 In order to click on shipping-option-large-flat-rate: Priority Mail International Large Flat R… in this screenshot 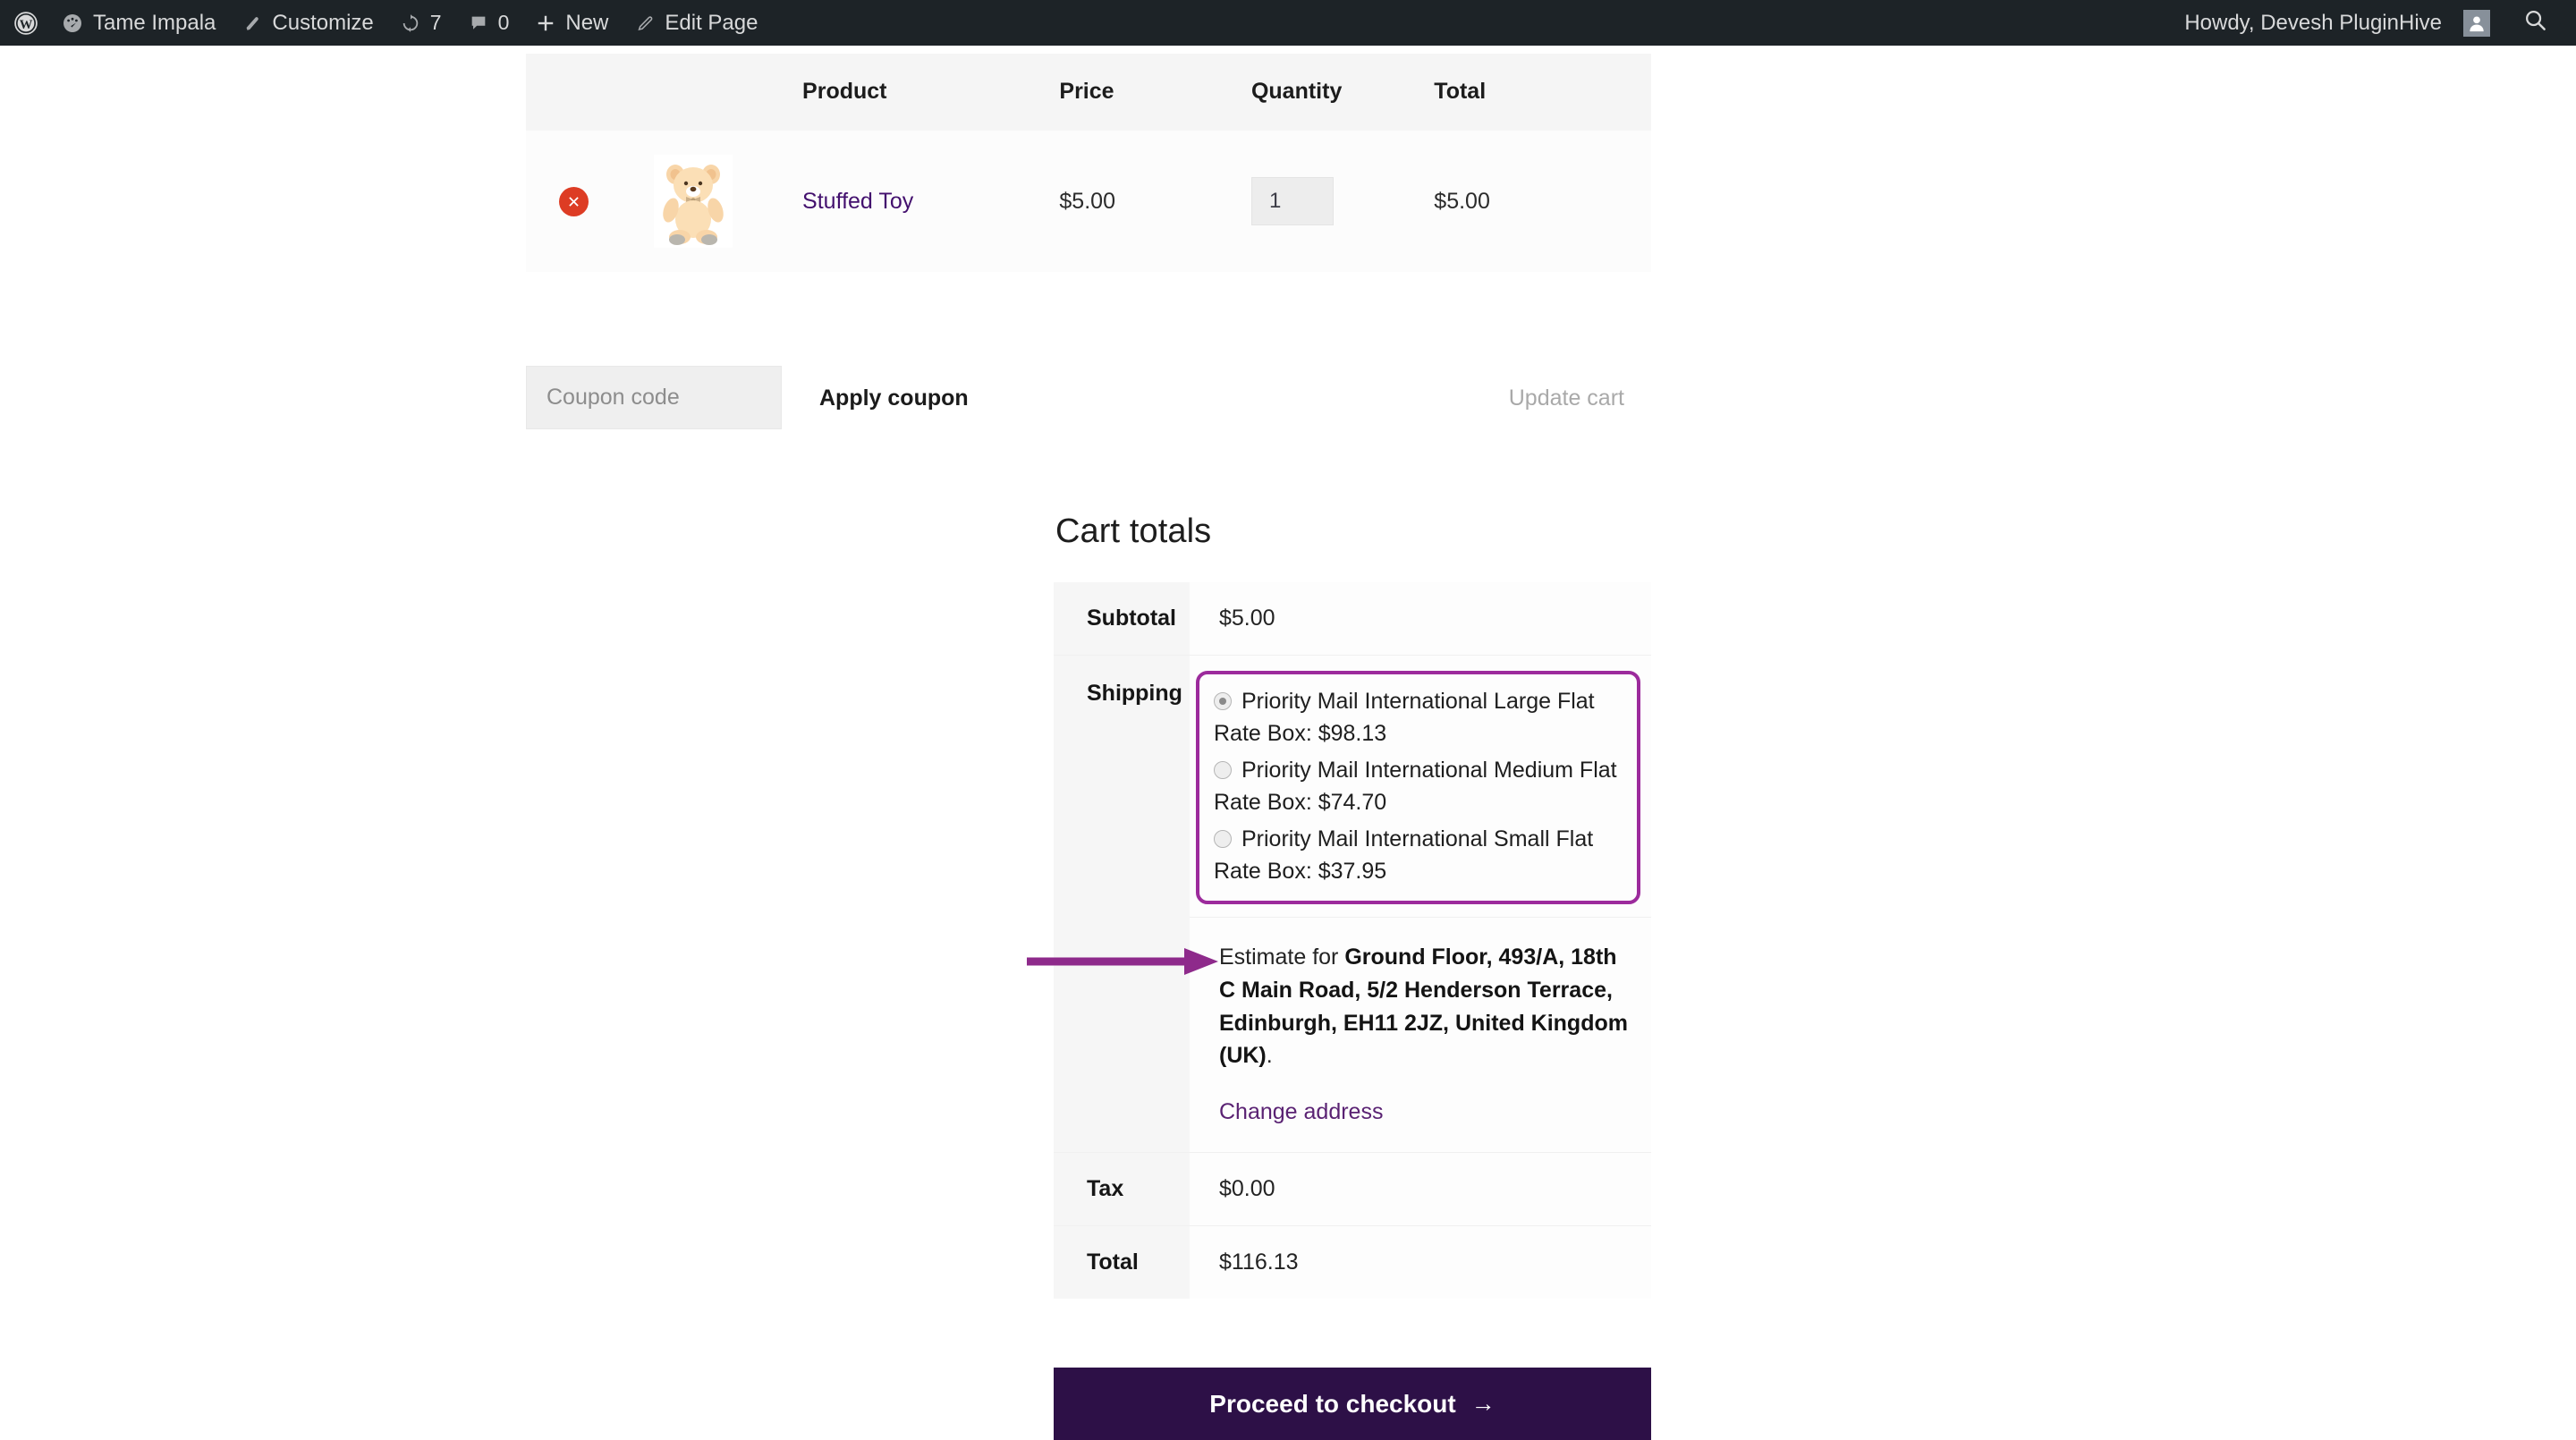, I will do `click(1418, 718)`.